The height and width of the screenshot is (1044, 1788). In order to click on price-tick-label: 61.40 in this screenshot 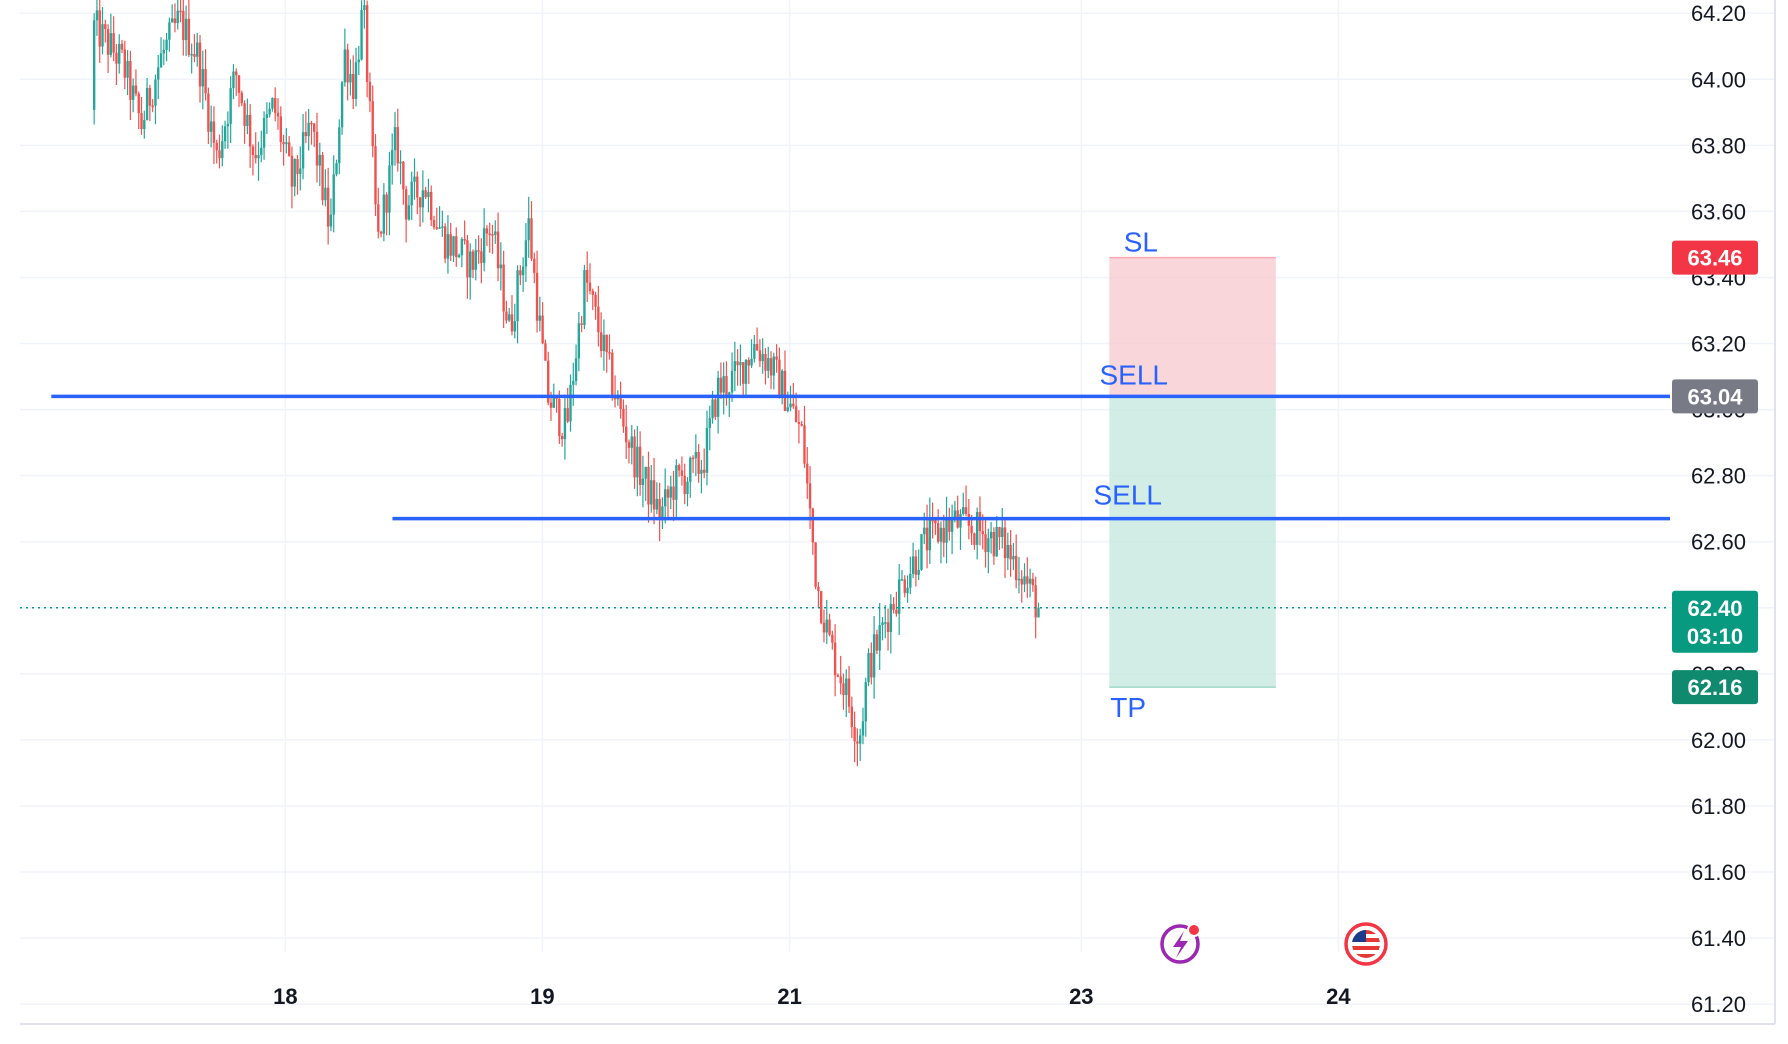, I will do `click(1718, 938)`.